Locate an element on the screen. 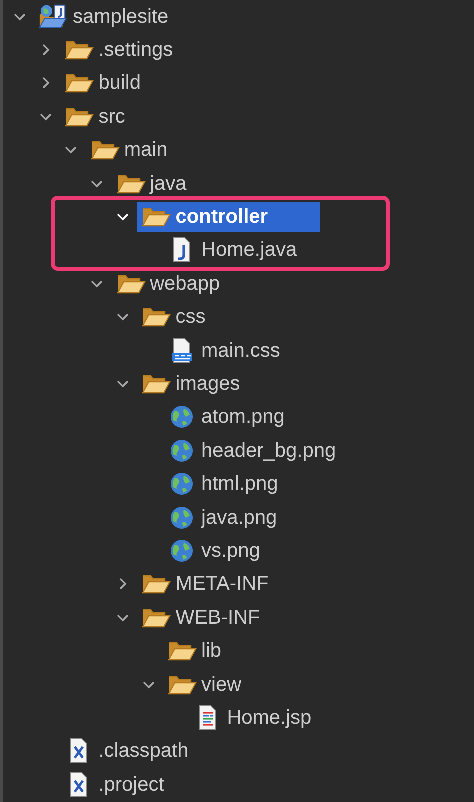  css-file-icon is located at coordinates (182, 351).